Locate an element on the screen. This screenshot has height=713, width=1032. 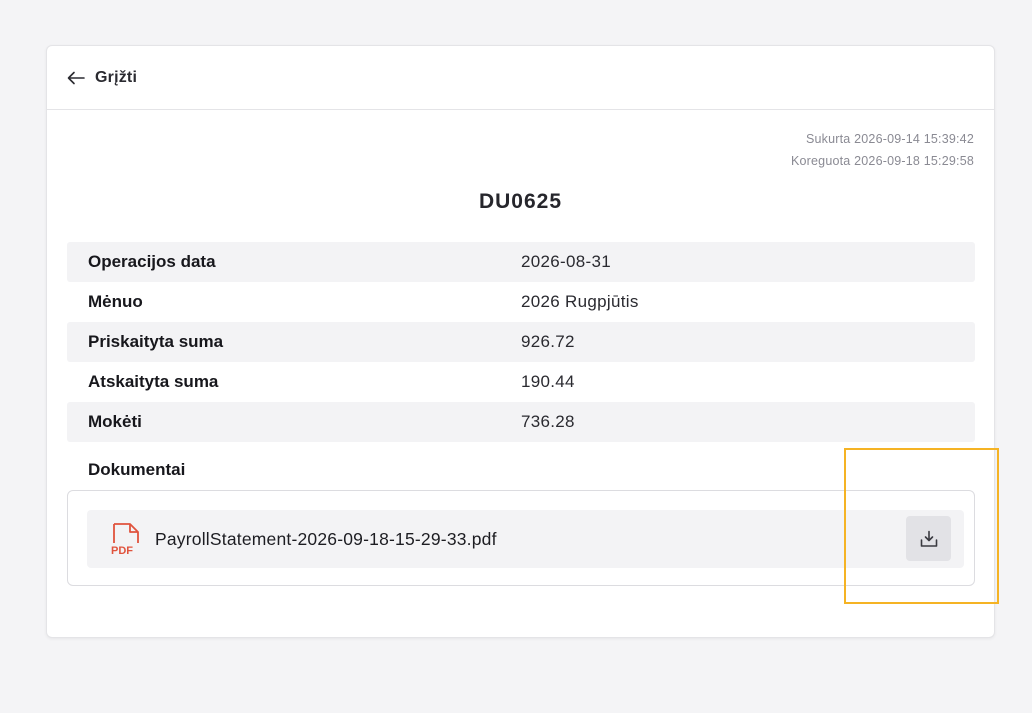
pdf-type-label: PDF is located at coordinates (122, 550).